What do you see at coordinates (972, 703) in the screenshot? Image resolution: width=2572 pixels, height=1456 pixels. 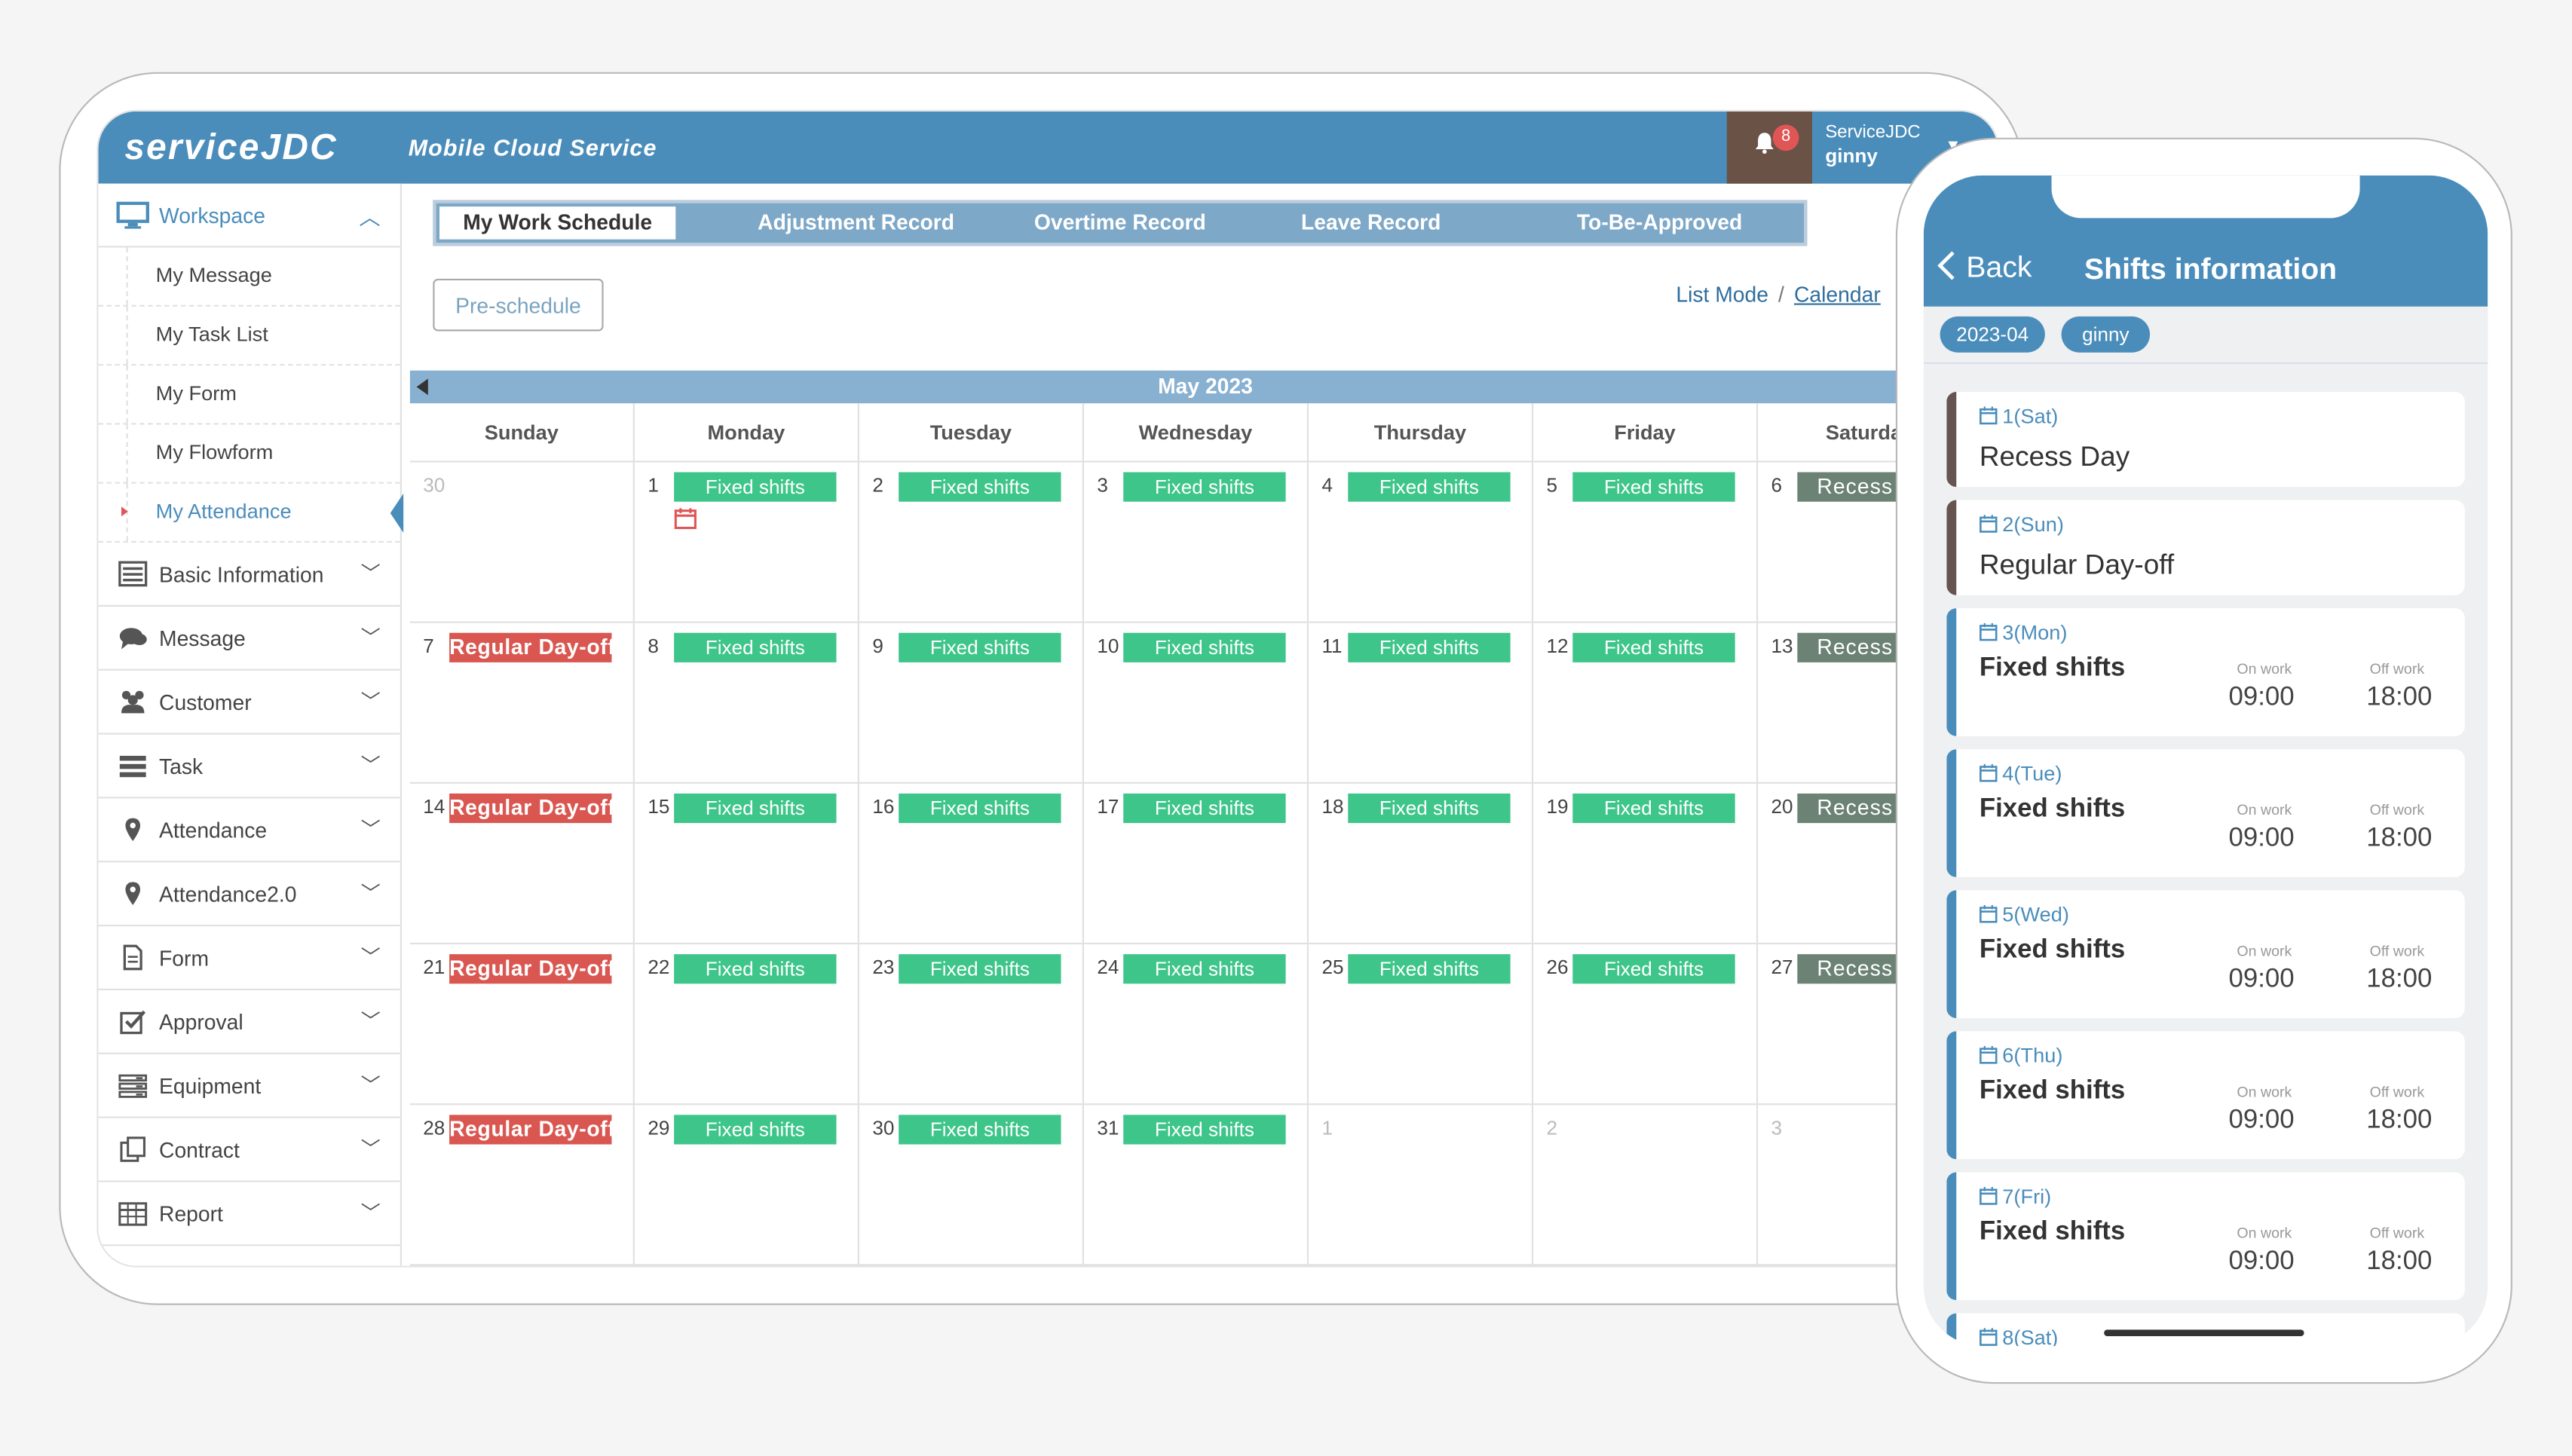 I see `calendar-day-cell: 9 Fixed shifts` at bounding box center [972, 703].